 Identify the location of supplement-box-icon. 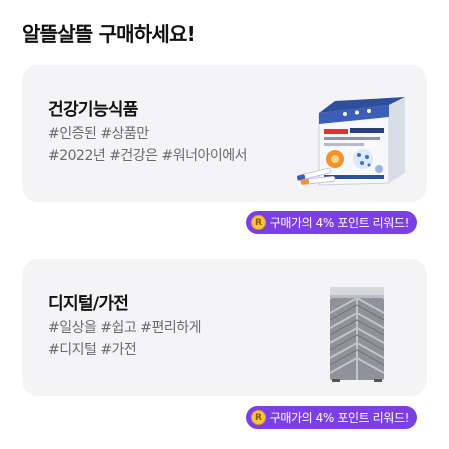
(351, 141).